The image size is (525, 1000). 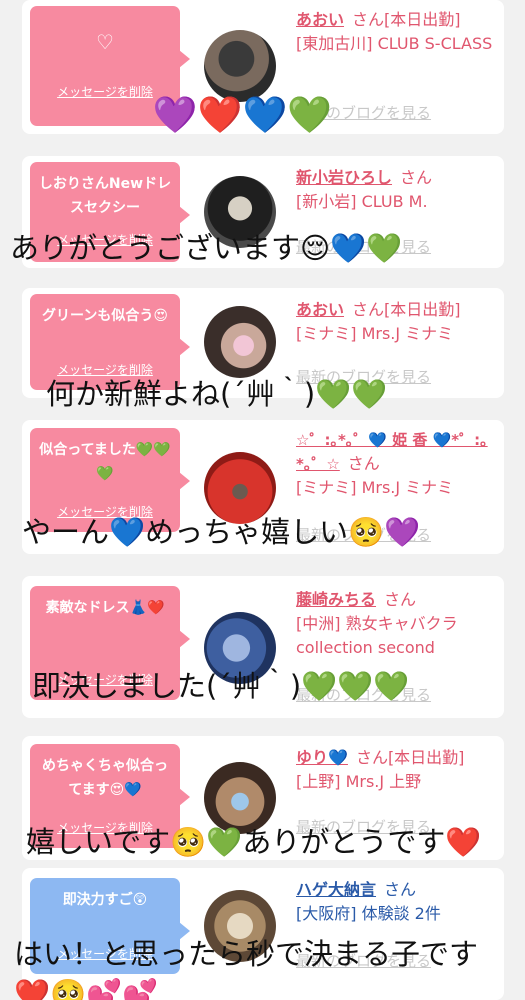 What do you see at coordinates (105, 42) in the screenshot?
I see `heart-outline-icon: ♡` at bounding box center [105, 42].